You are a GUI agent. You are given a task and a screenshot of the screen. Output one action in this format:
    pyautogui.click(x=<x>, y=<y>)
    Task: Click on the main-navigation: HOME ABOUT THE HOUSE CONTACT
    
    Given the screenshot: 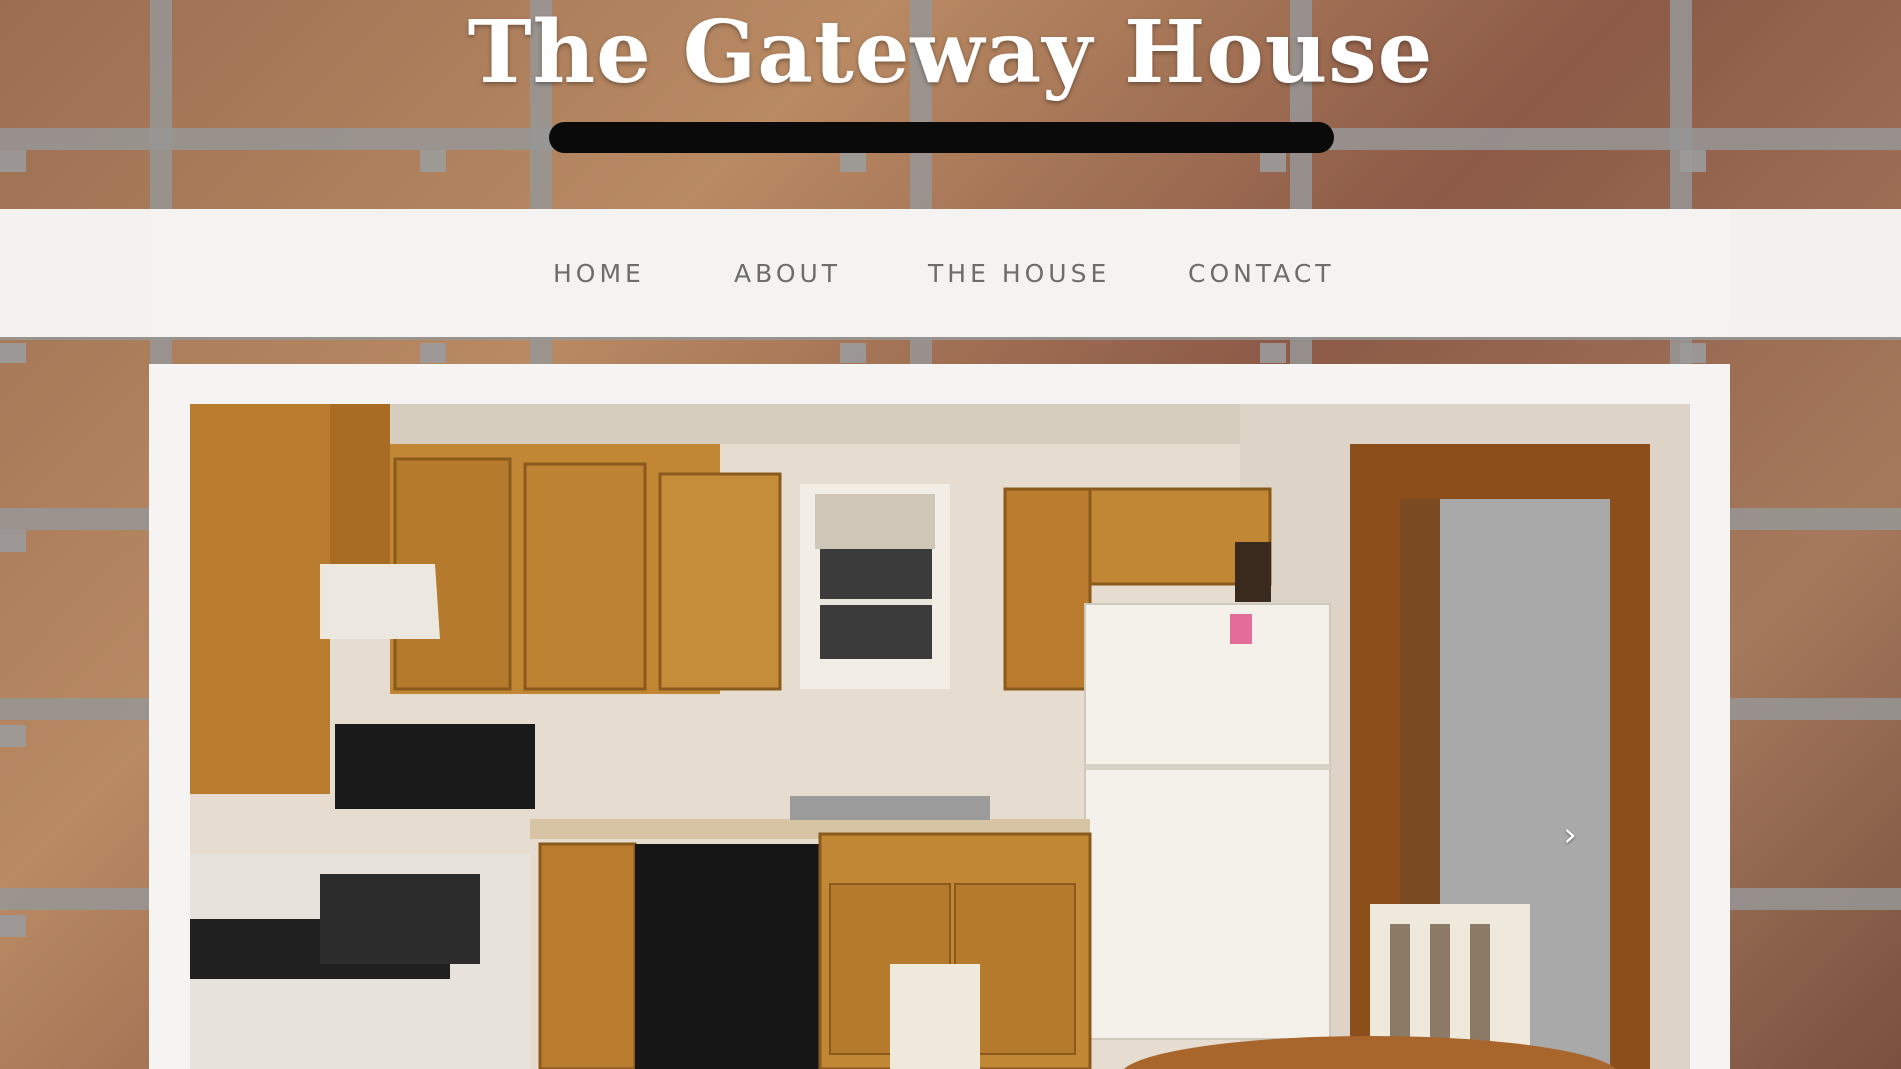 What is the action you would take?
    pyautogui.click(x=950, y=273)
    